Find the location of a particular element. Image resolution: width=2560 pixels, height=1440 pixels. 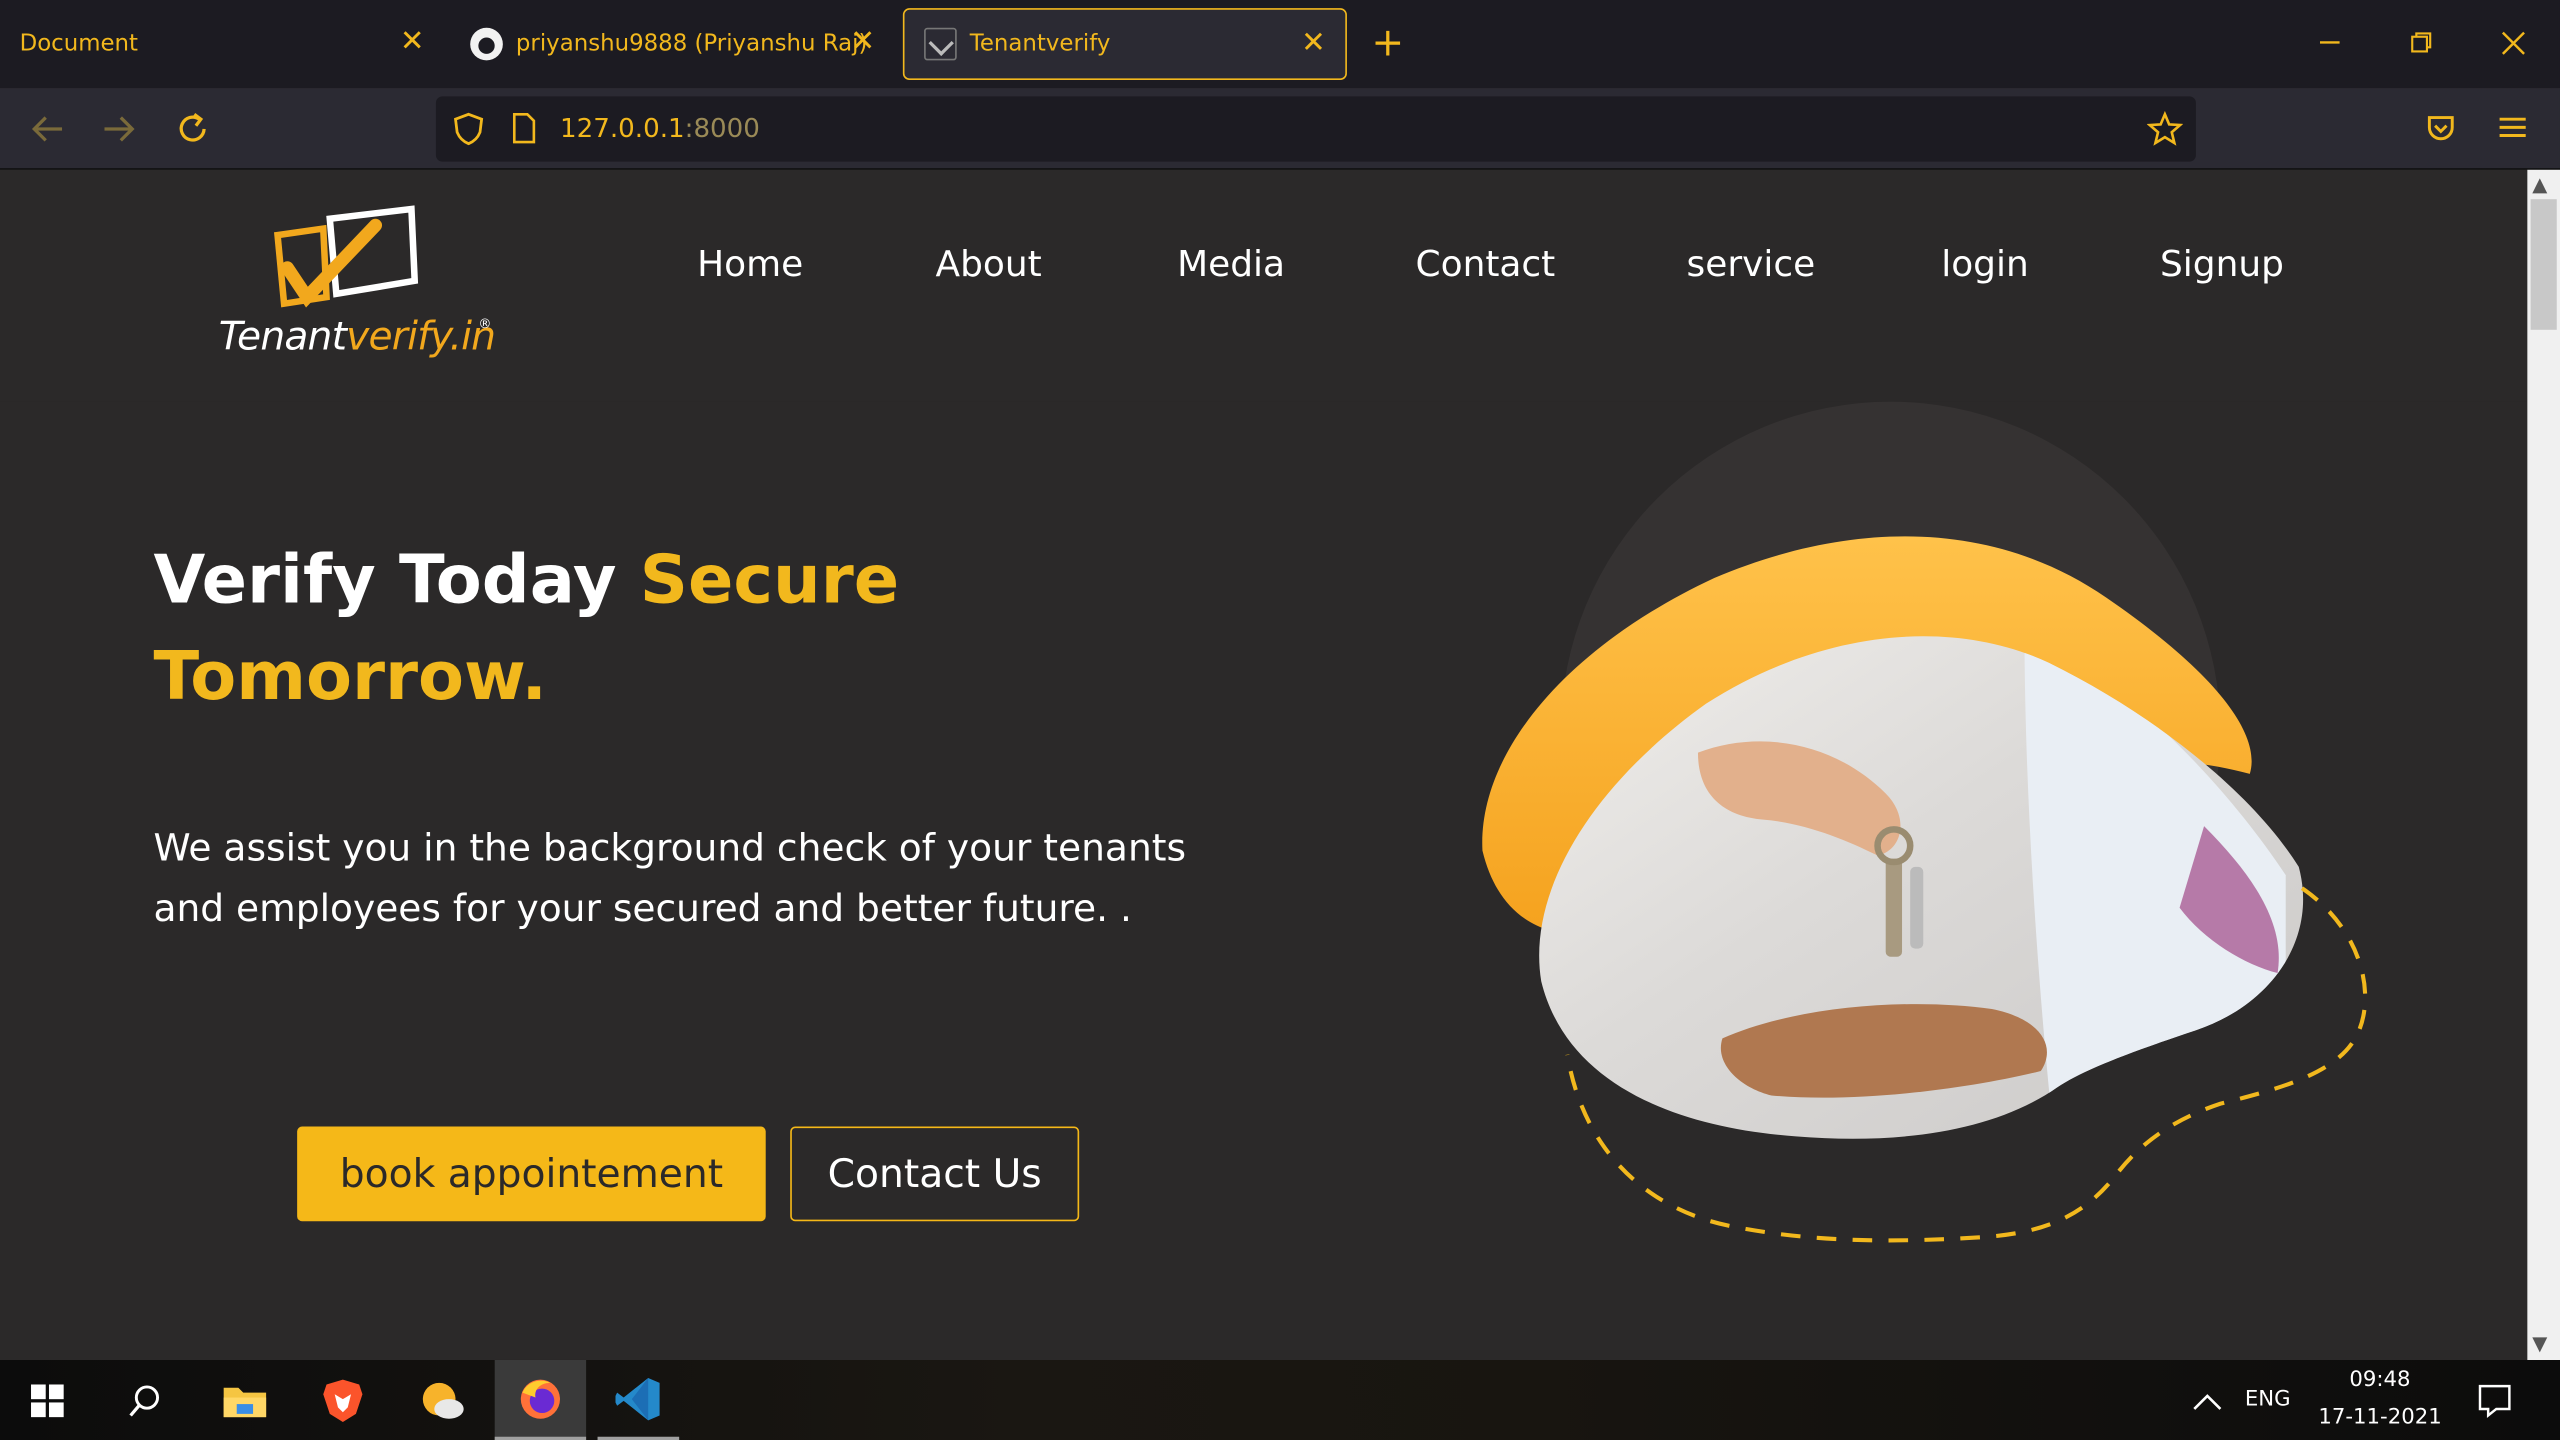

weather-button is located at coordinates (441, 1400).